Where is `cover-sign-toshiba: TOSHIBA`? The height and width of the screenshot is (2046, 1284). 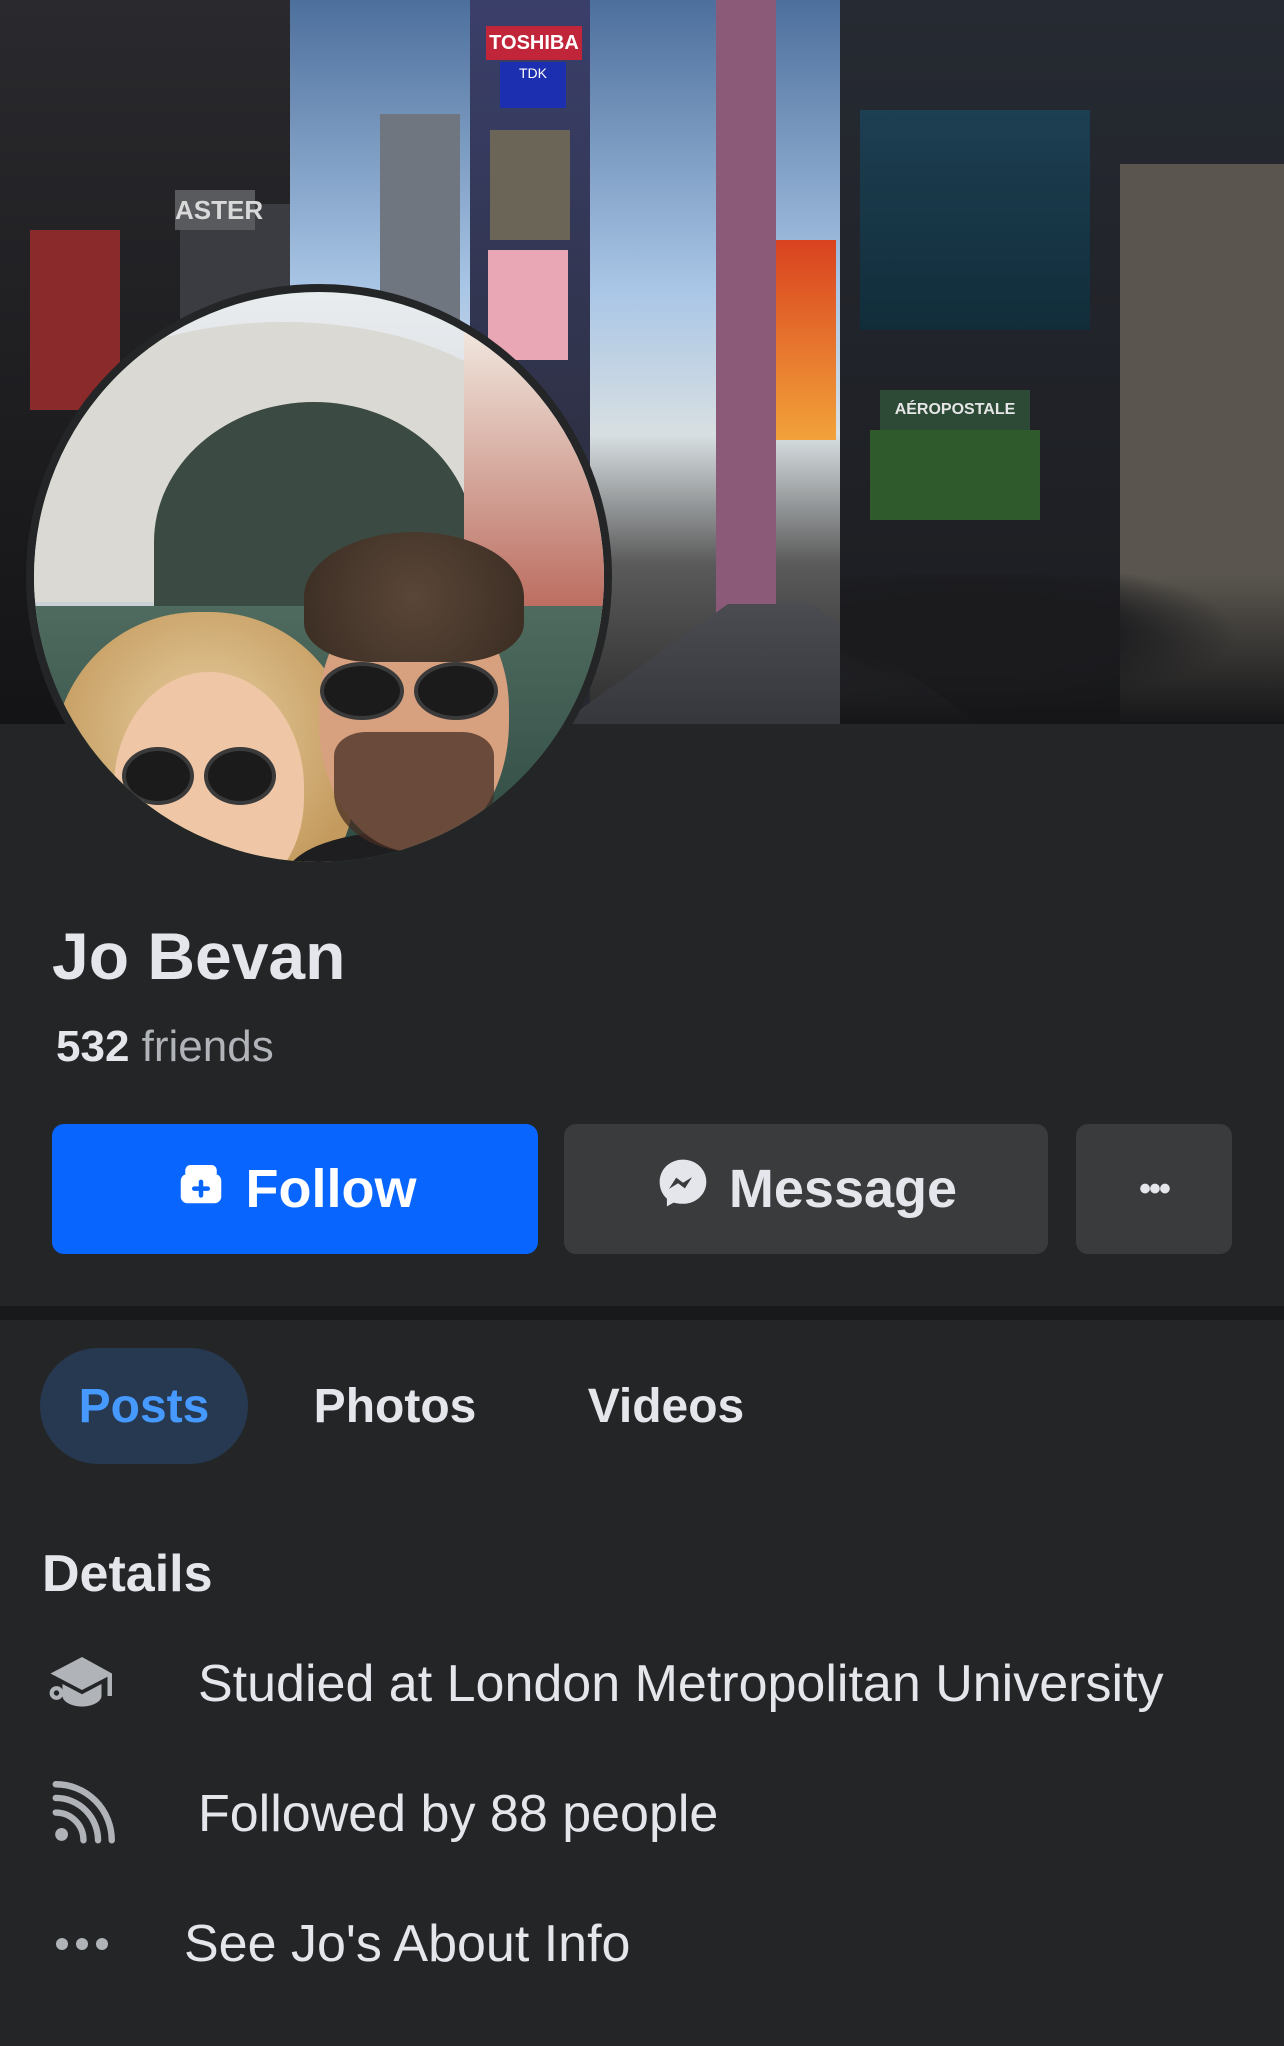
cover-sign-toshiba: TOSHIBA is located at coordinates (534, 43).